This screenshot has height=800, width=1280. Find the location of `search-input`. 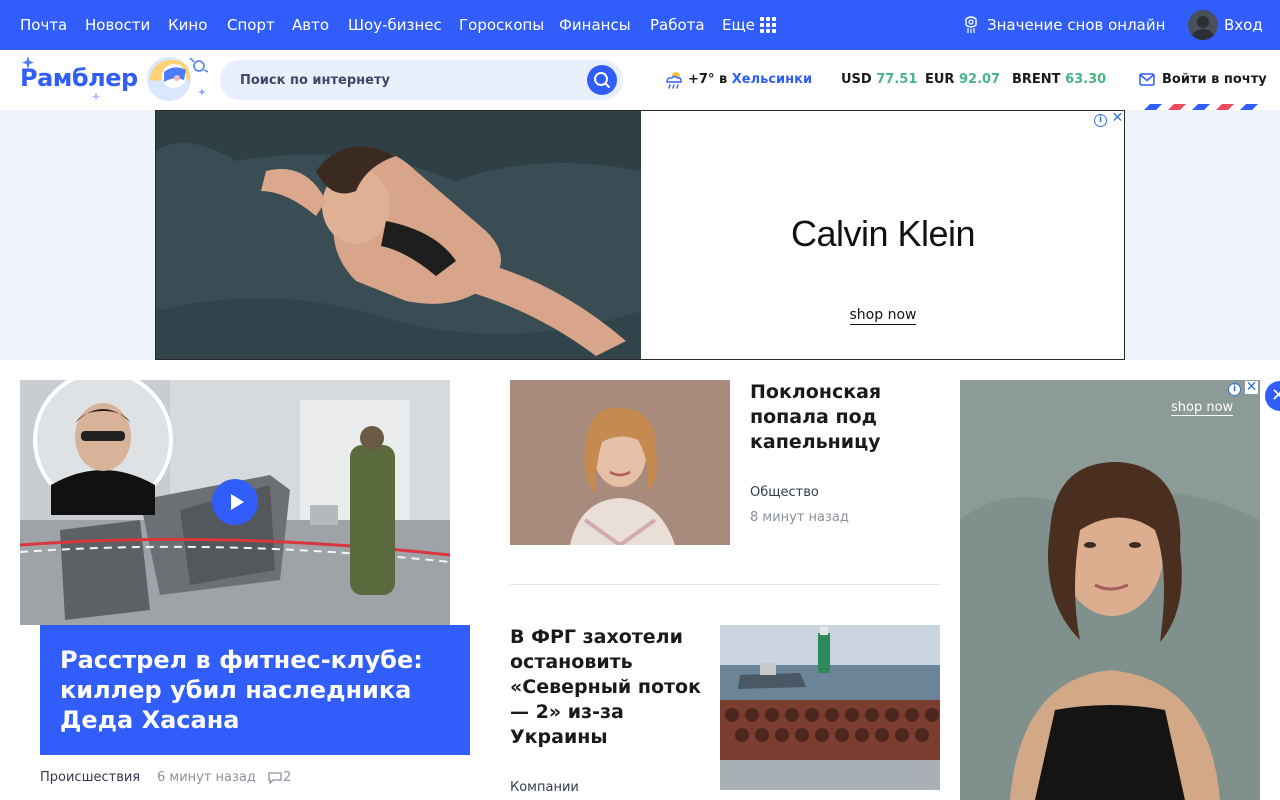

search-input is located at coordinates (410, 80).